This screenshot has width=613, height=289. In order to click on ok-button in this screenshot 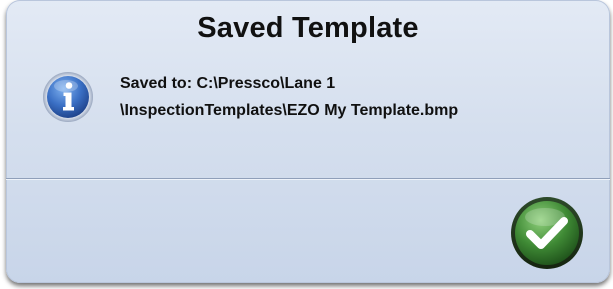, I will do `click(547, 233)`.